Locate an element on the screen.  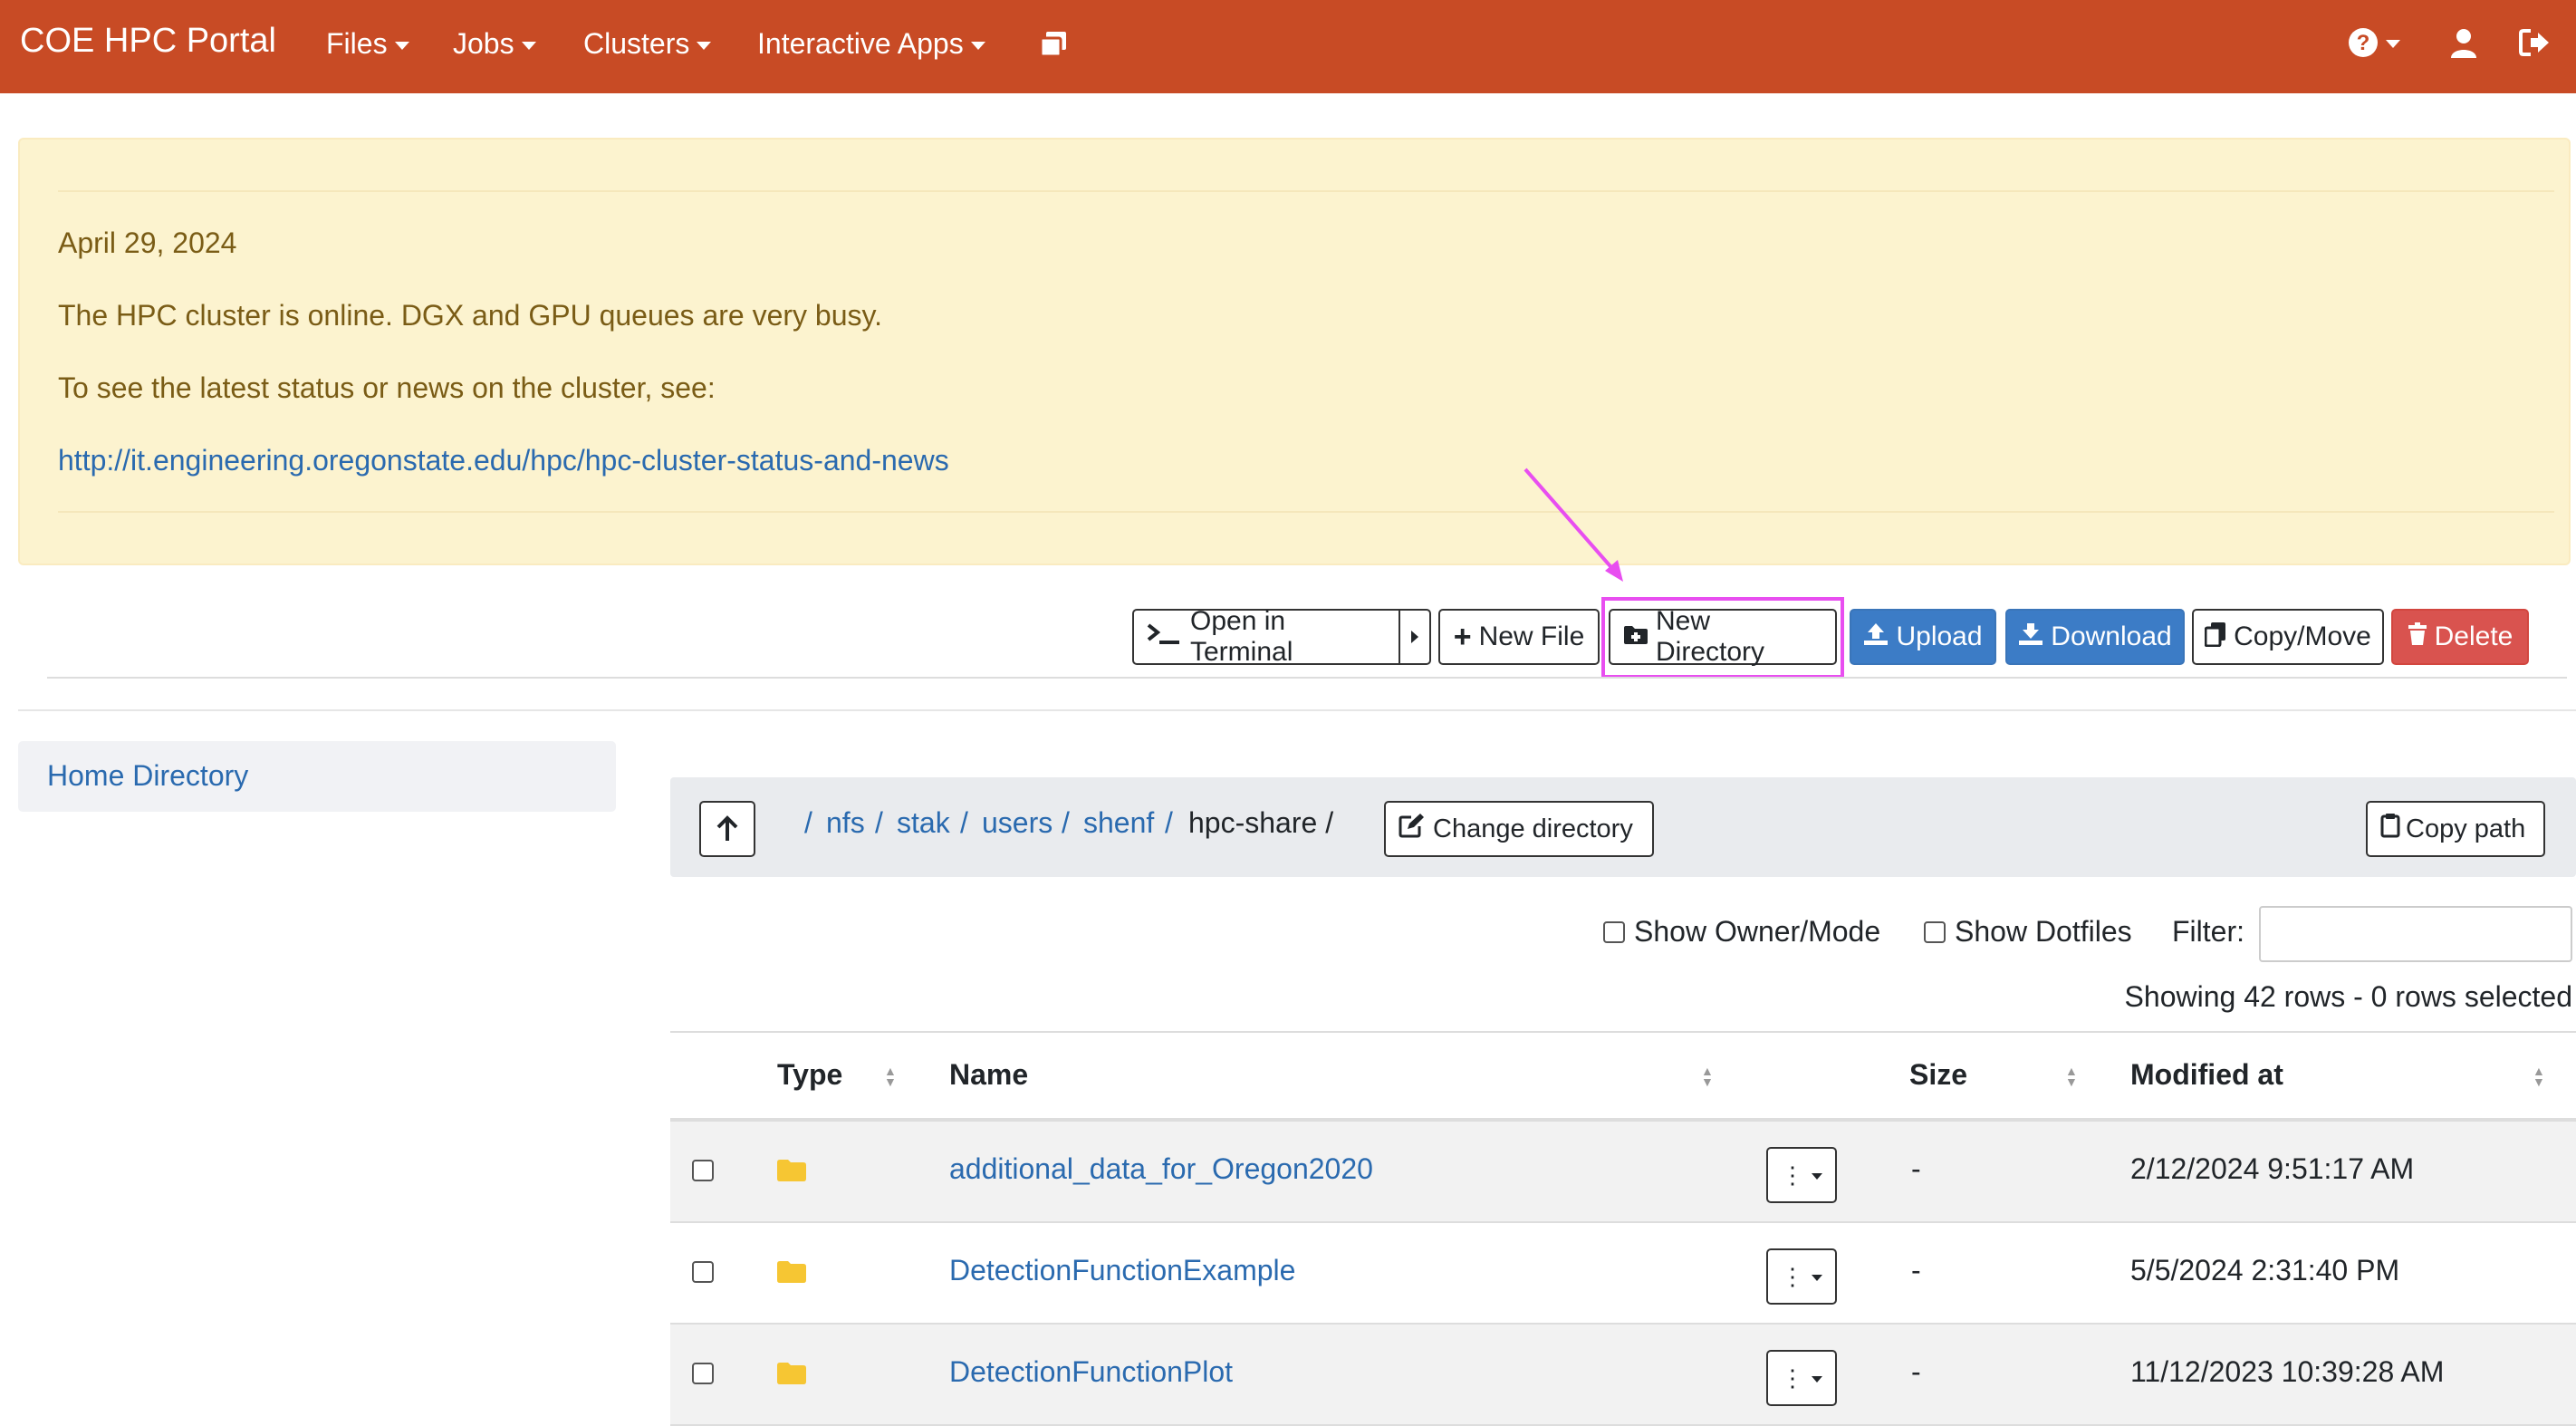
nav-menu-jobs: Jobs is located at coordinates (494, 44).